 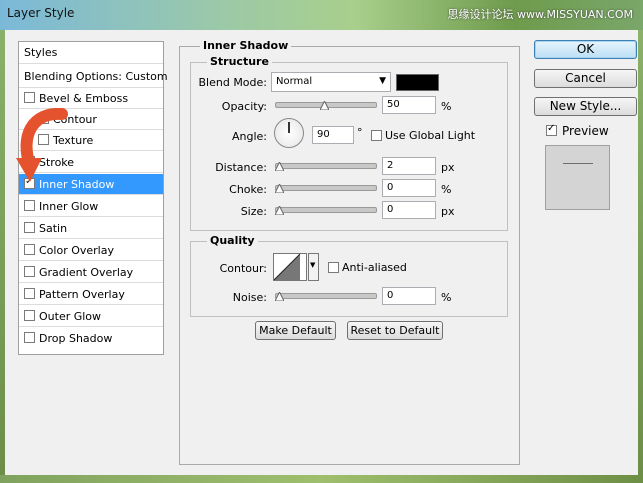 I want to click on opacity-label: Opacity:, so click(x=244, y=106).